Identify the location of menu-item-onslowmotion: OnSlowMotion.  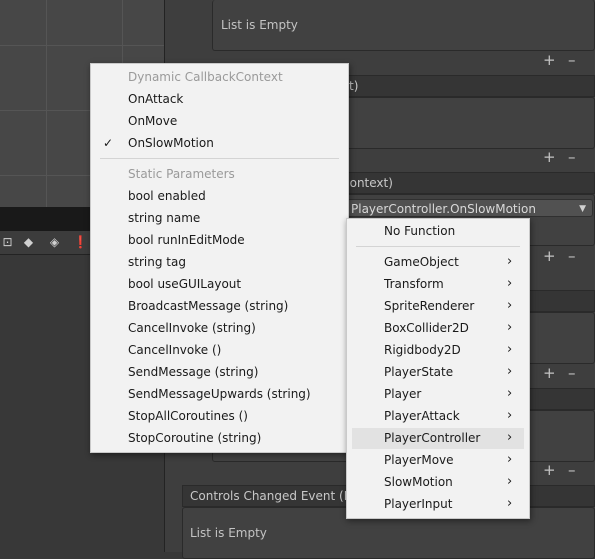
(171, 143).